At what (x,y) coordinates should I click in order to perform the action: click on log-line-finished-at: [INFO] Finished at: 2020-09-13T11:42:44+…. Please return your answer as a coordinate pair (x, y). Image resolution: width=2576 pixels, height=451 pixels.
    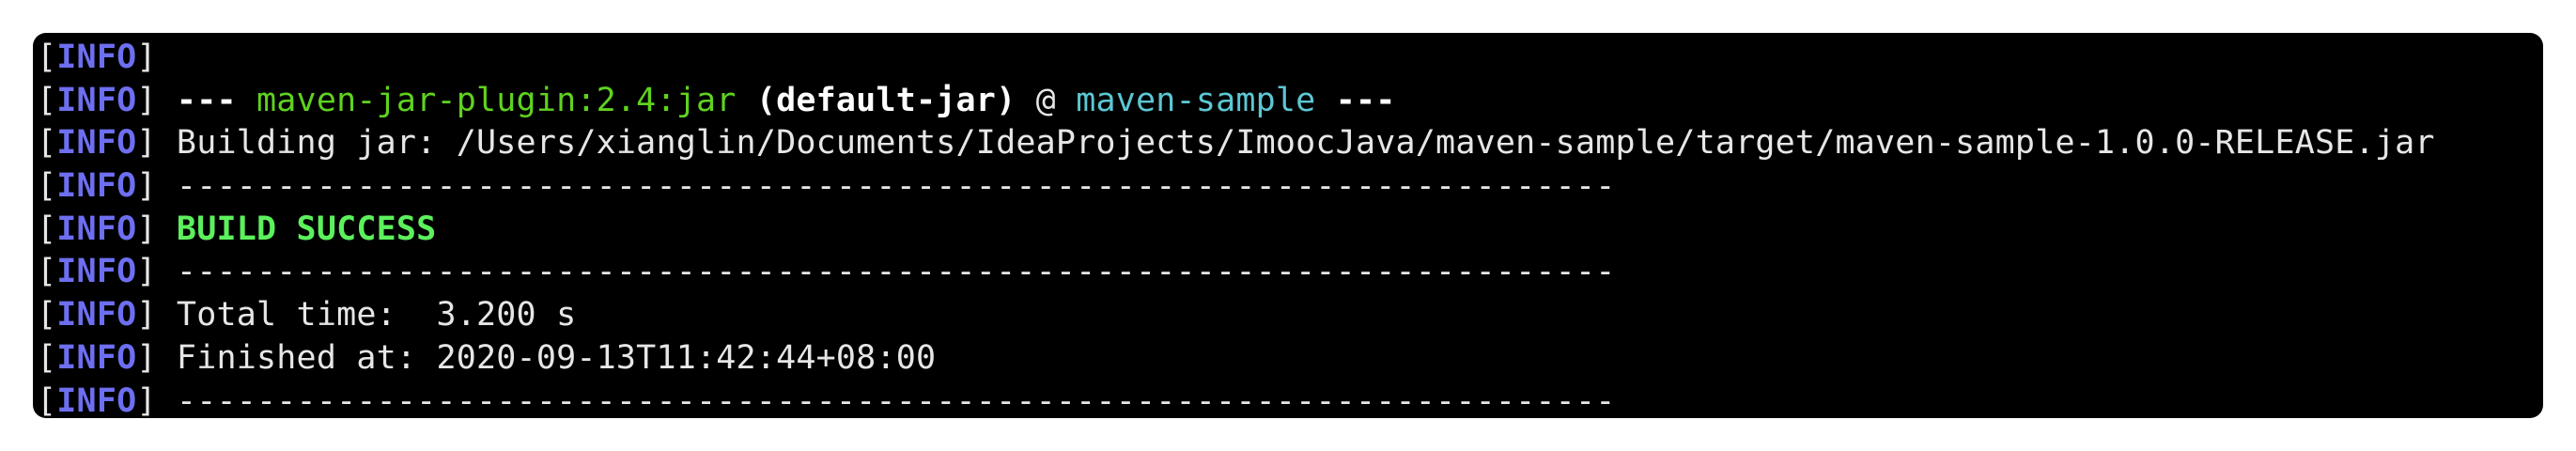
    Looking at the image, I should click on (1290, 359).